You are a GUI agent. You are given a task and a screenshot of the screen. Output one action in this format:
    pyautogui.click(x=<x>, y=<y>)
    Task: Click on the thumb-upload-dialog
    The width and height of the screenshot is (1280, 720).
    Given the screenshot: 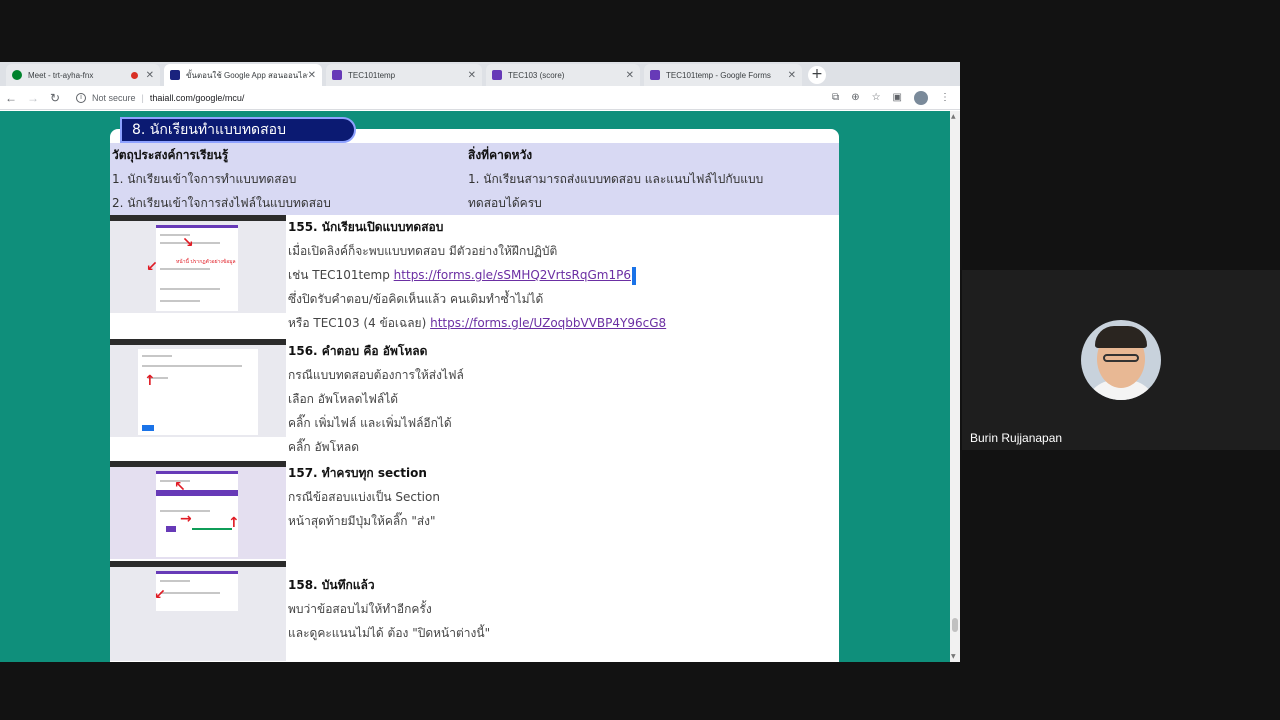 What is the action you would take?
    pyautogui.click(x=198, y=392)
    